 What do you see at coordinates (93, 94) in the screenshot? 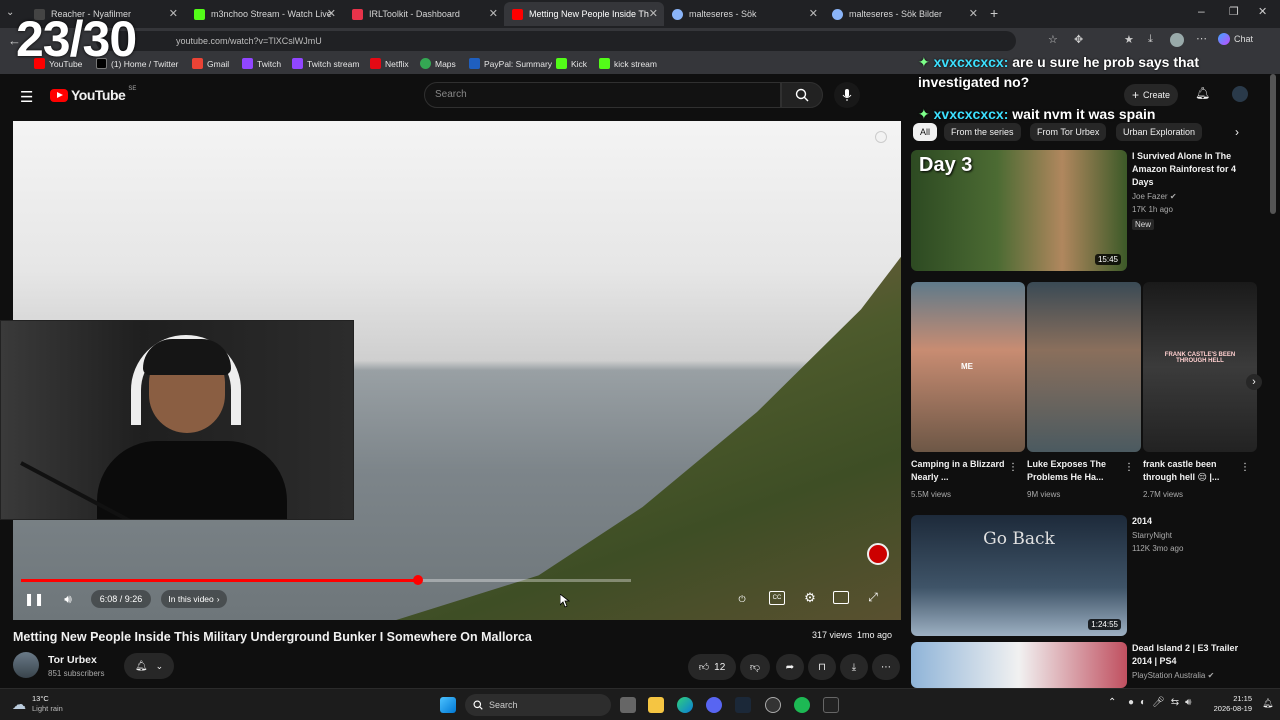
I see `youtube-logo: YouTube SE` at bounding box center [93, 94].